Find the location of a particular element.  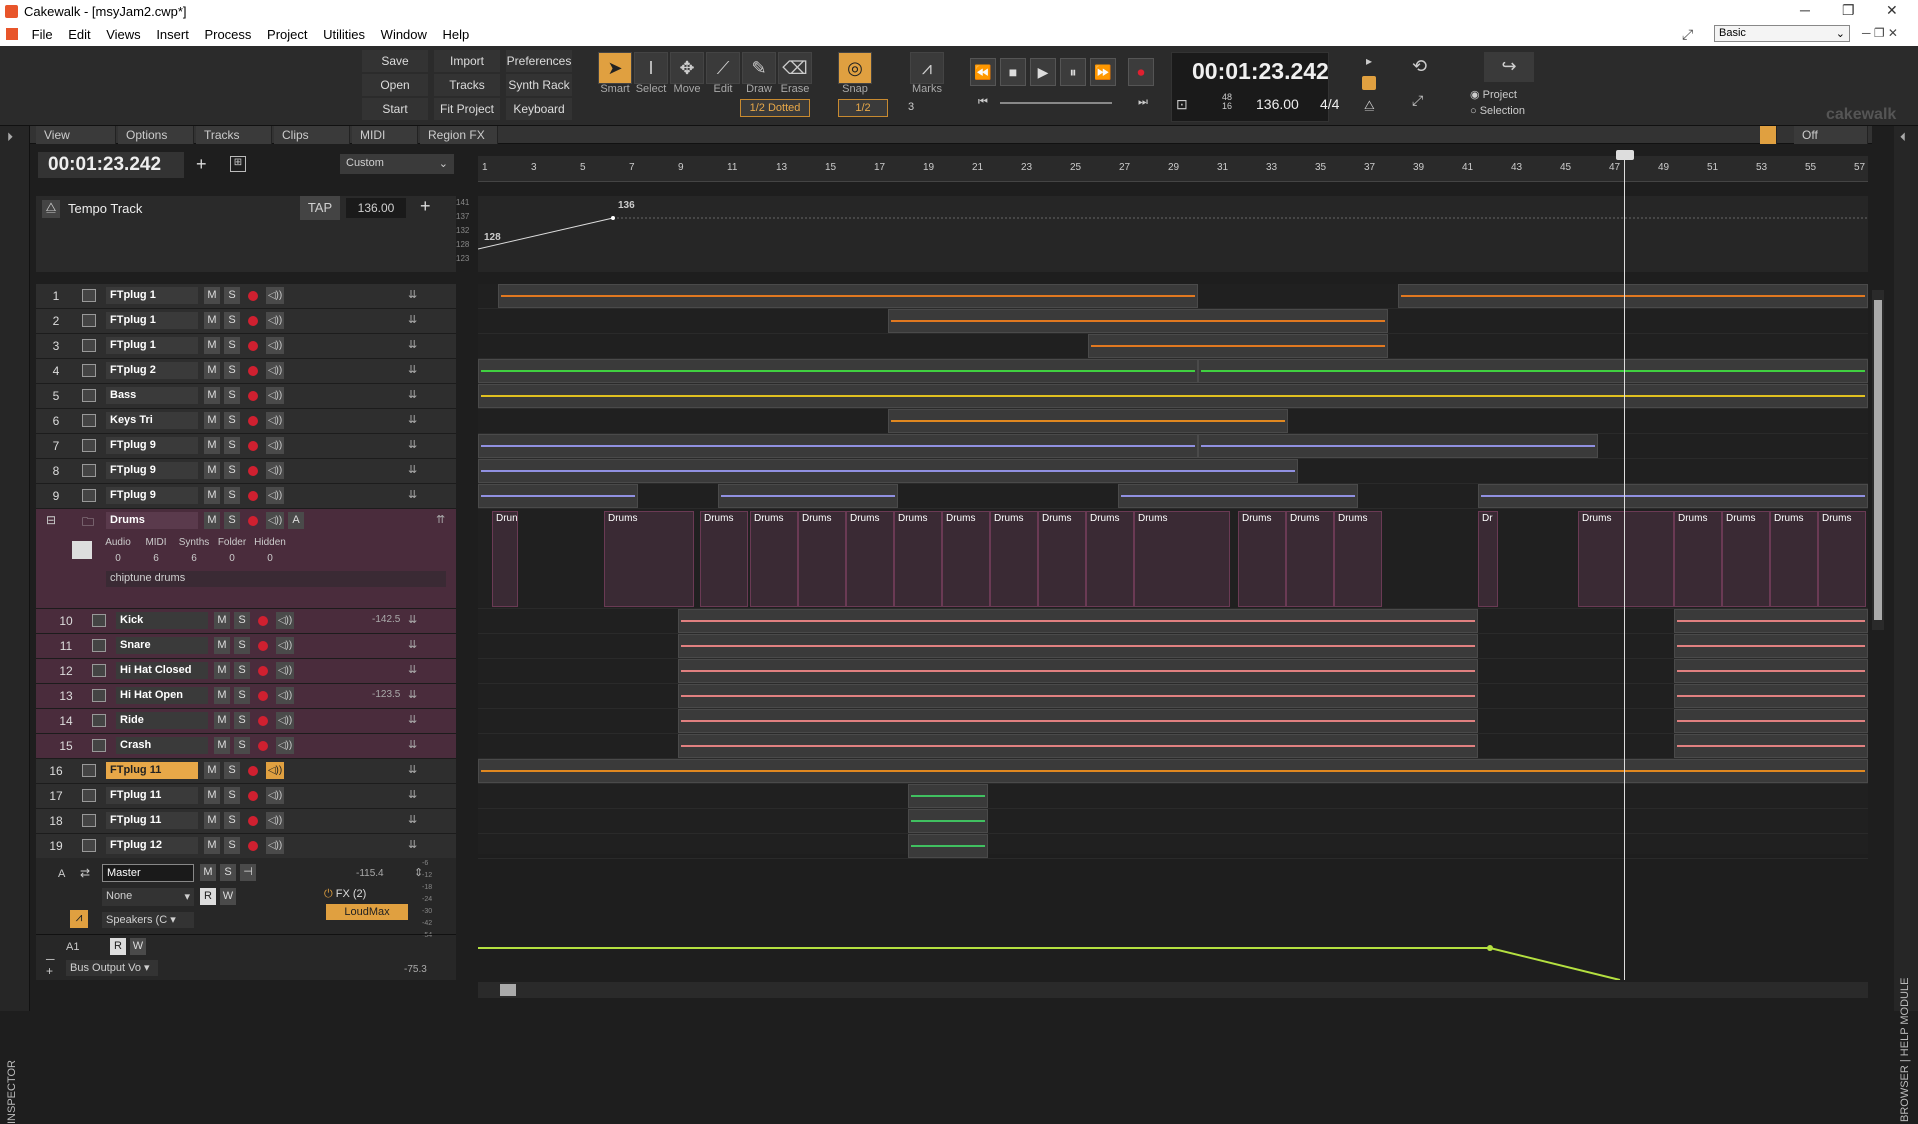

options-menu: Options is located at coordinates (156, 135).